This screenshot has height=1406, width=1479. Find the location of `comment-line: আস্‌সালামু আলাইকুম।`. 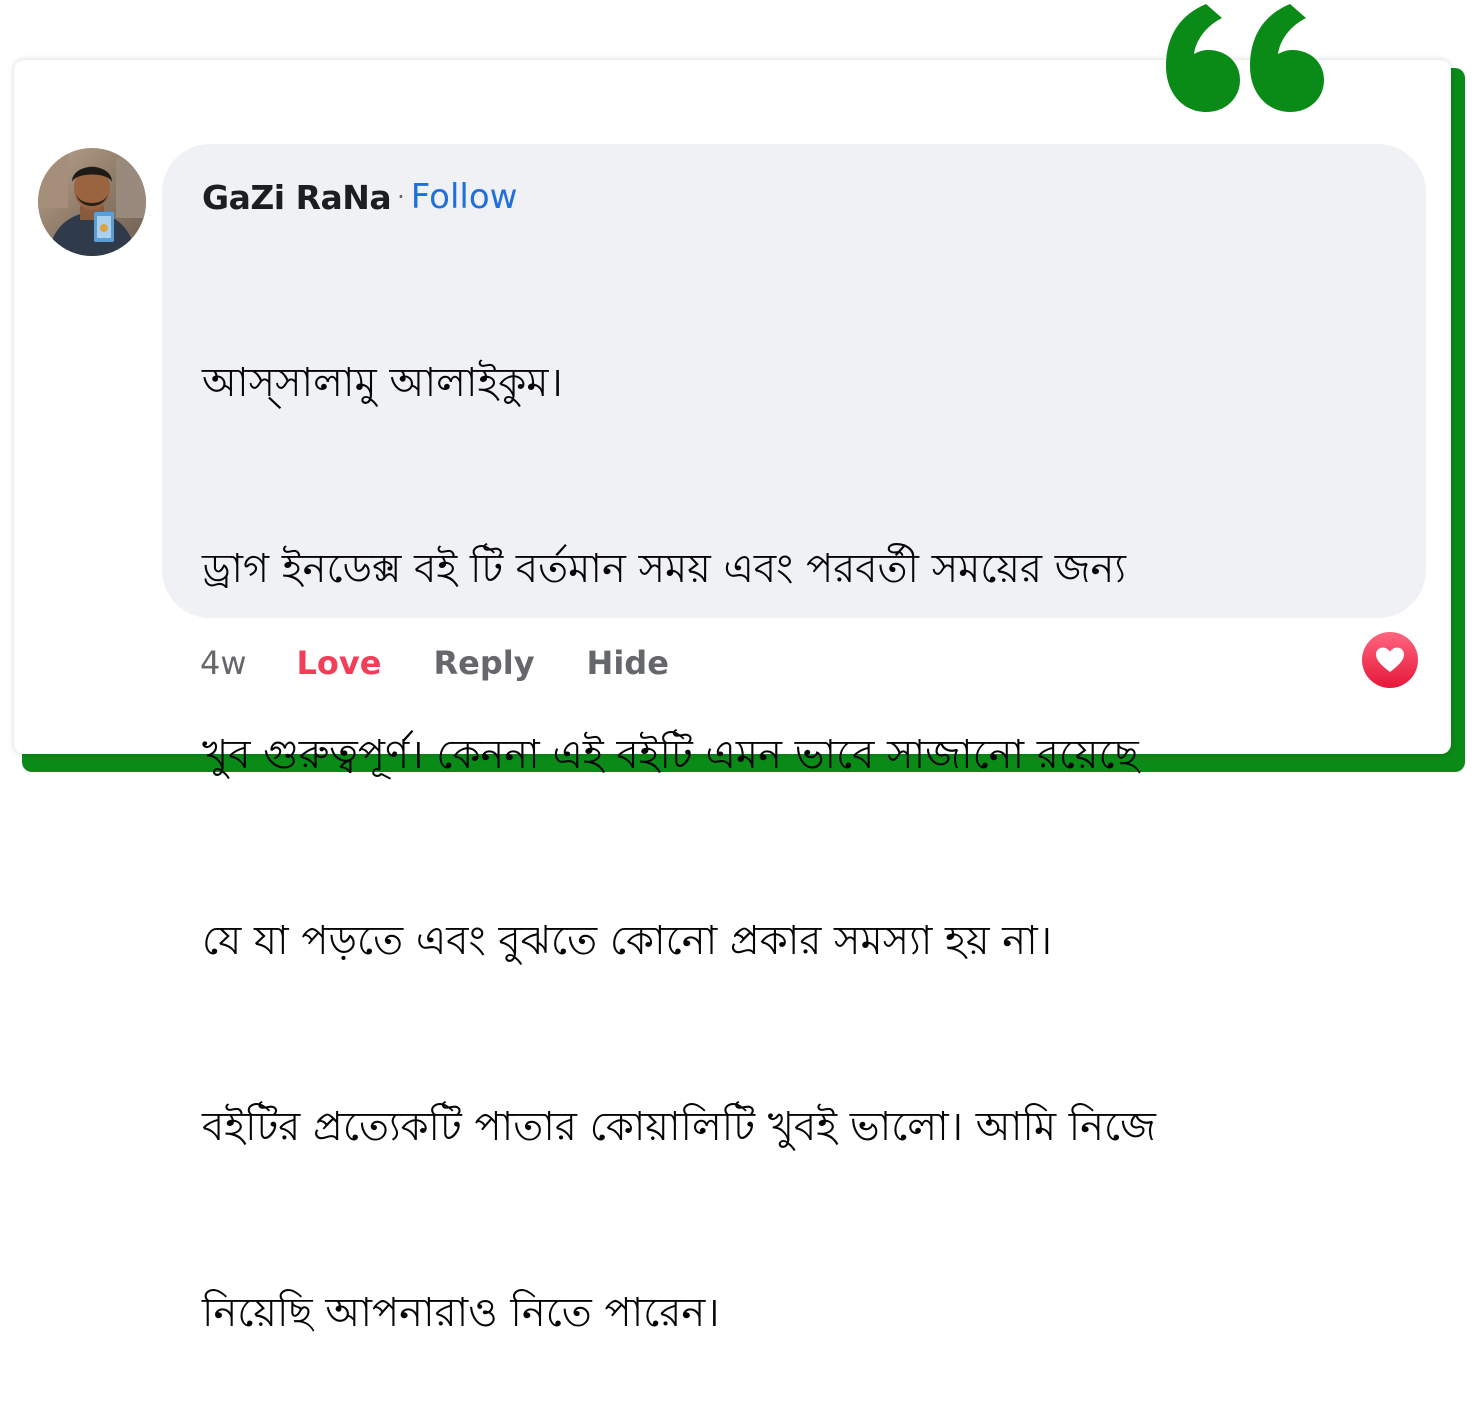

comment-line: আস্‌সালামু আলাইকুম। is located at coordinates (382, 383).